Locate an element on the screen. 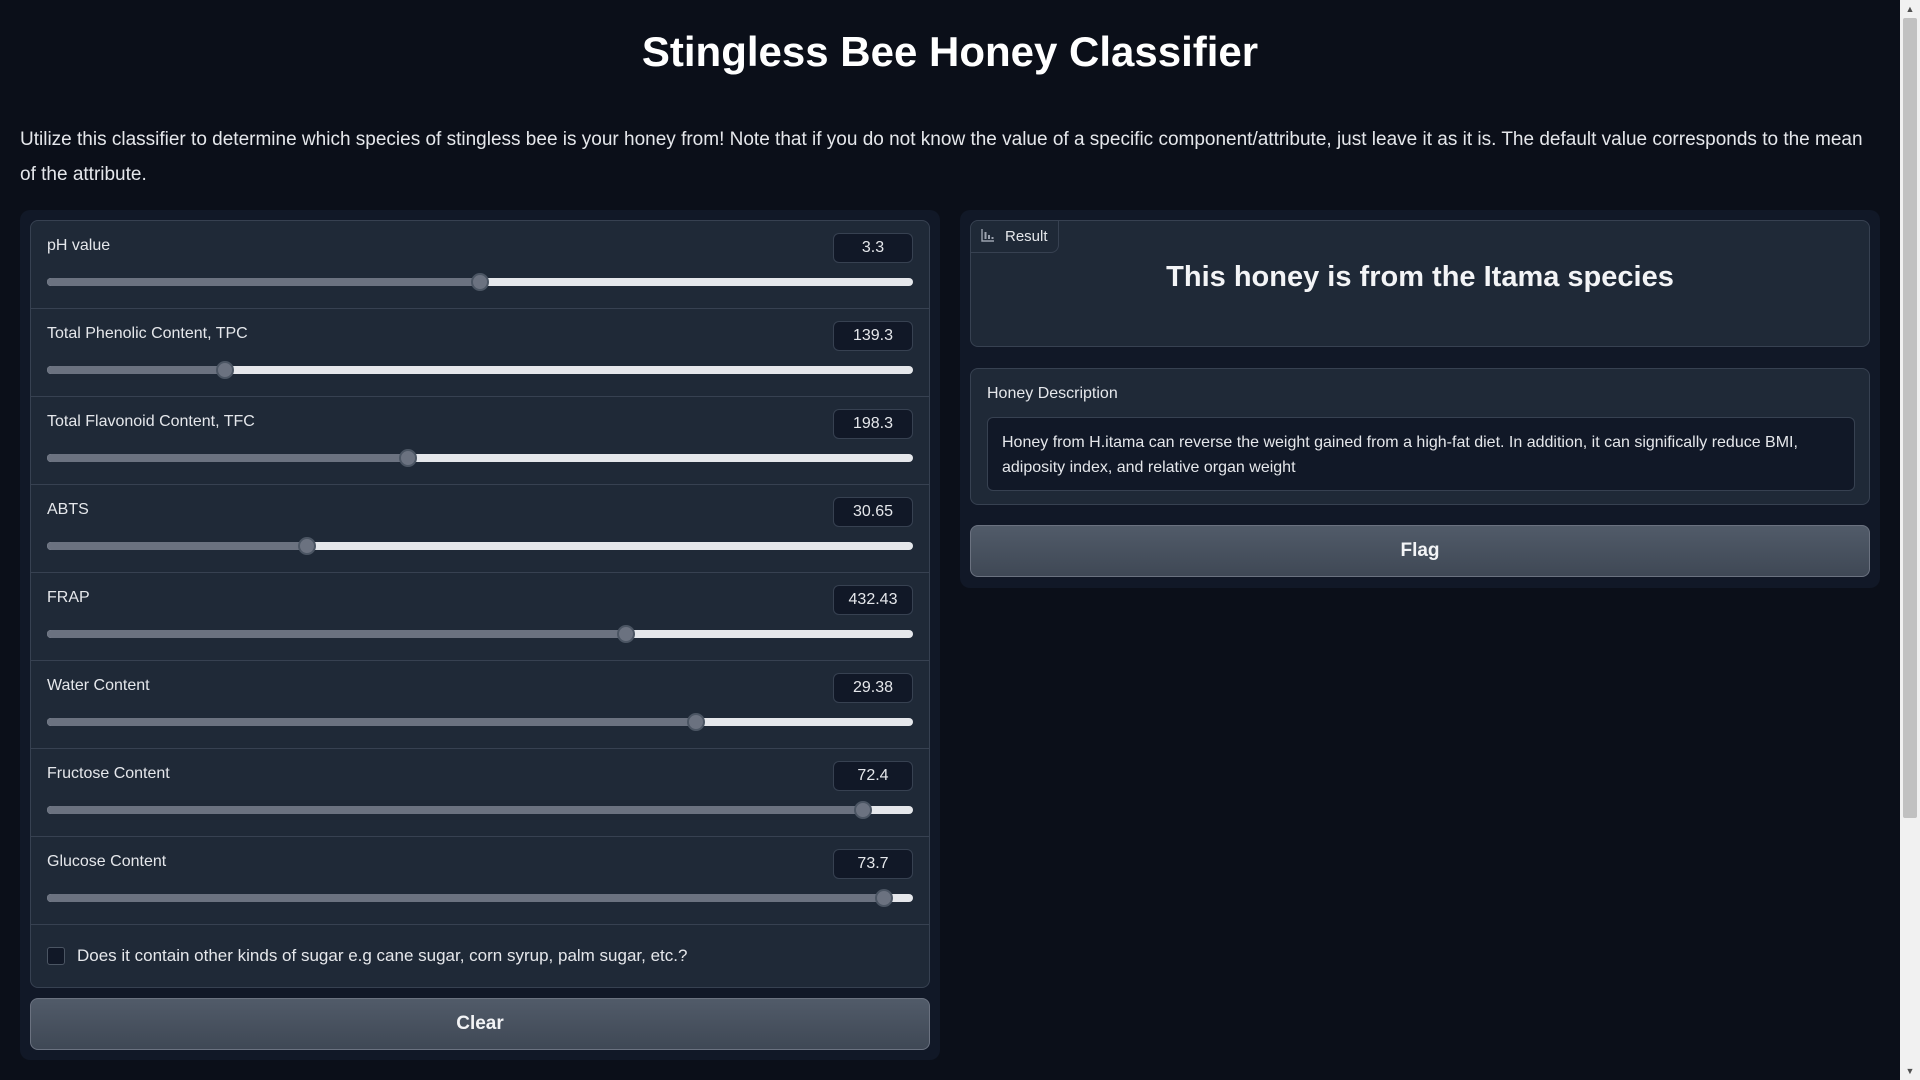  slider-label: Glucose Content is located at coordinates (107, 861).